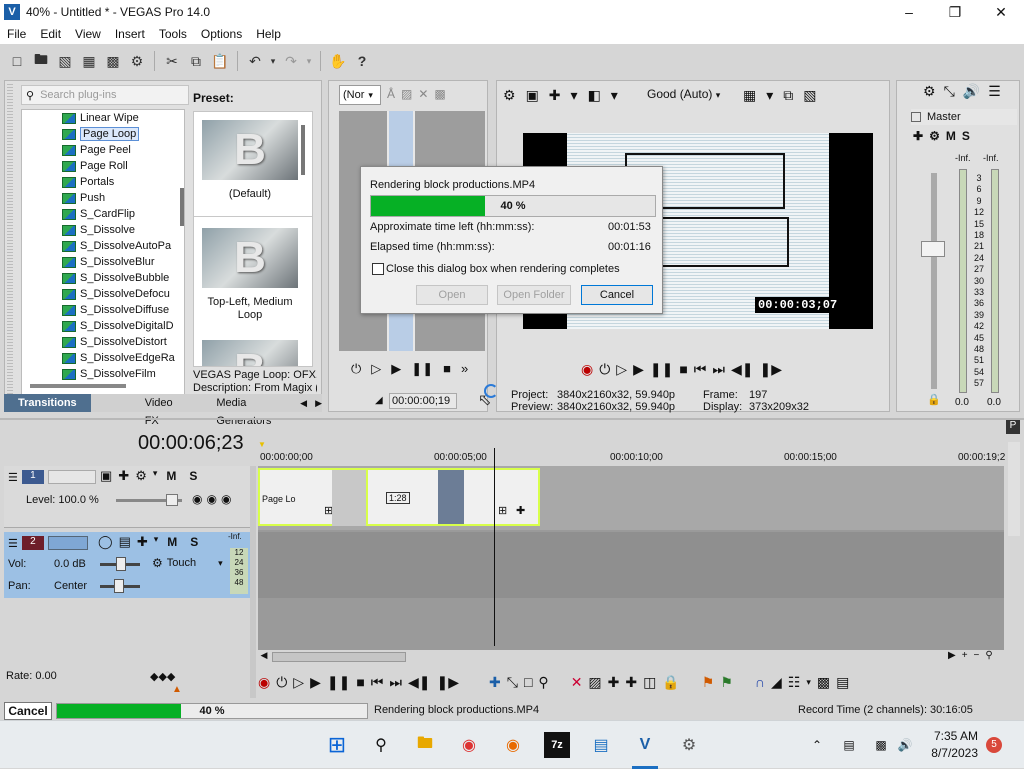 The height and width of the screenshot is (769, 1024). What do you see at coordinates (452, 295) in the screenshot?
I see `open-button: Open` at bounding box center [452, 295].